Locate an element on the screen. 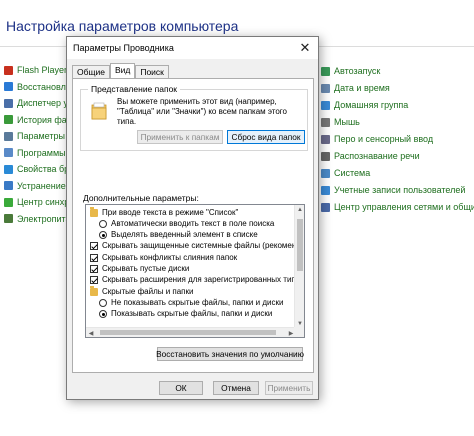 Image resolution: width=474 pixels, height=436 pixels. homegroup-icon is located at coordinates (325, 105).